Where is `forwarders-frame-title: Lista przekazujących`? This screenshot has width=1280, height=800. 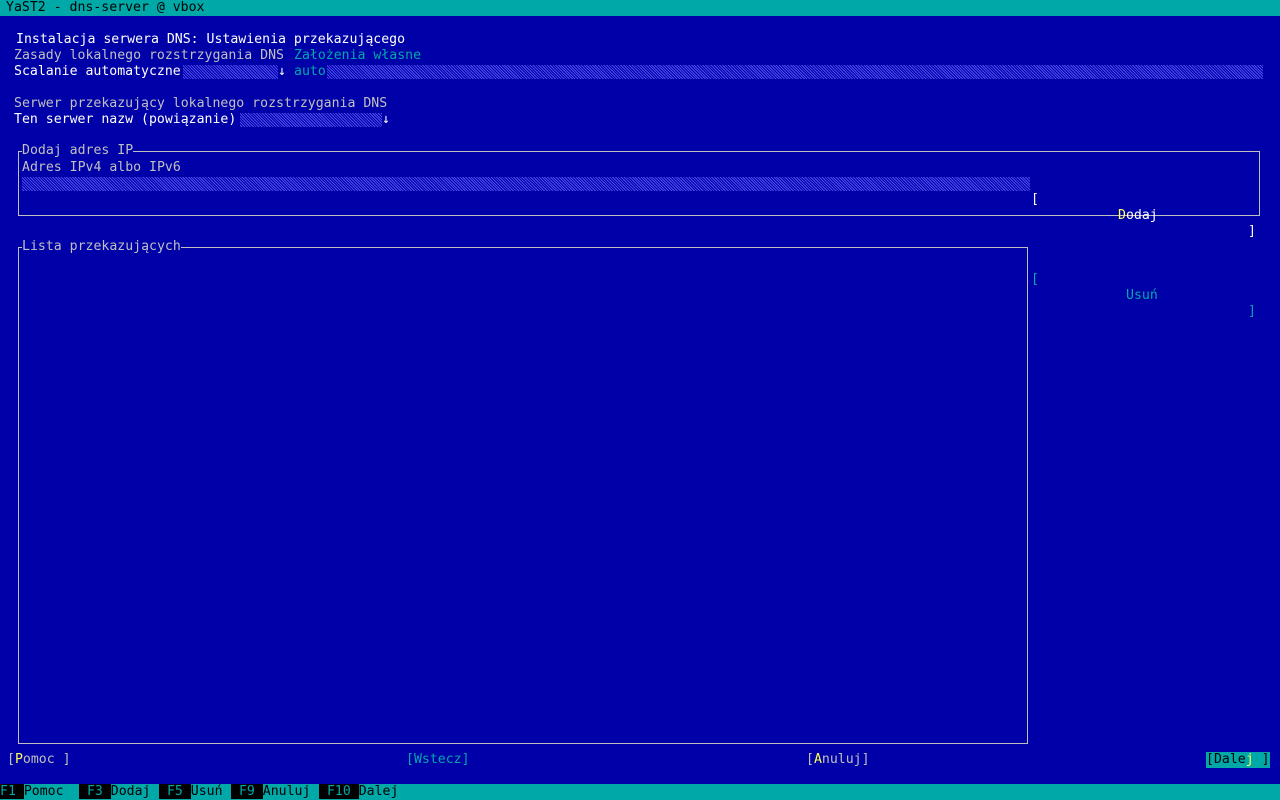 forwarders-frame-title: Lista przekazujących is located at coordinates (101, 247).